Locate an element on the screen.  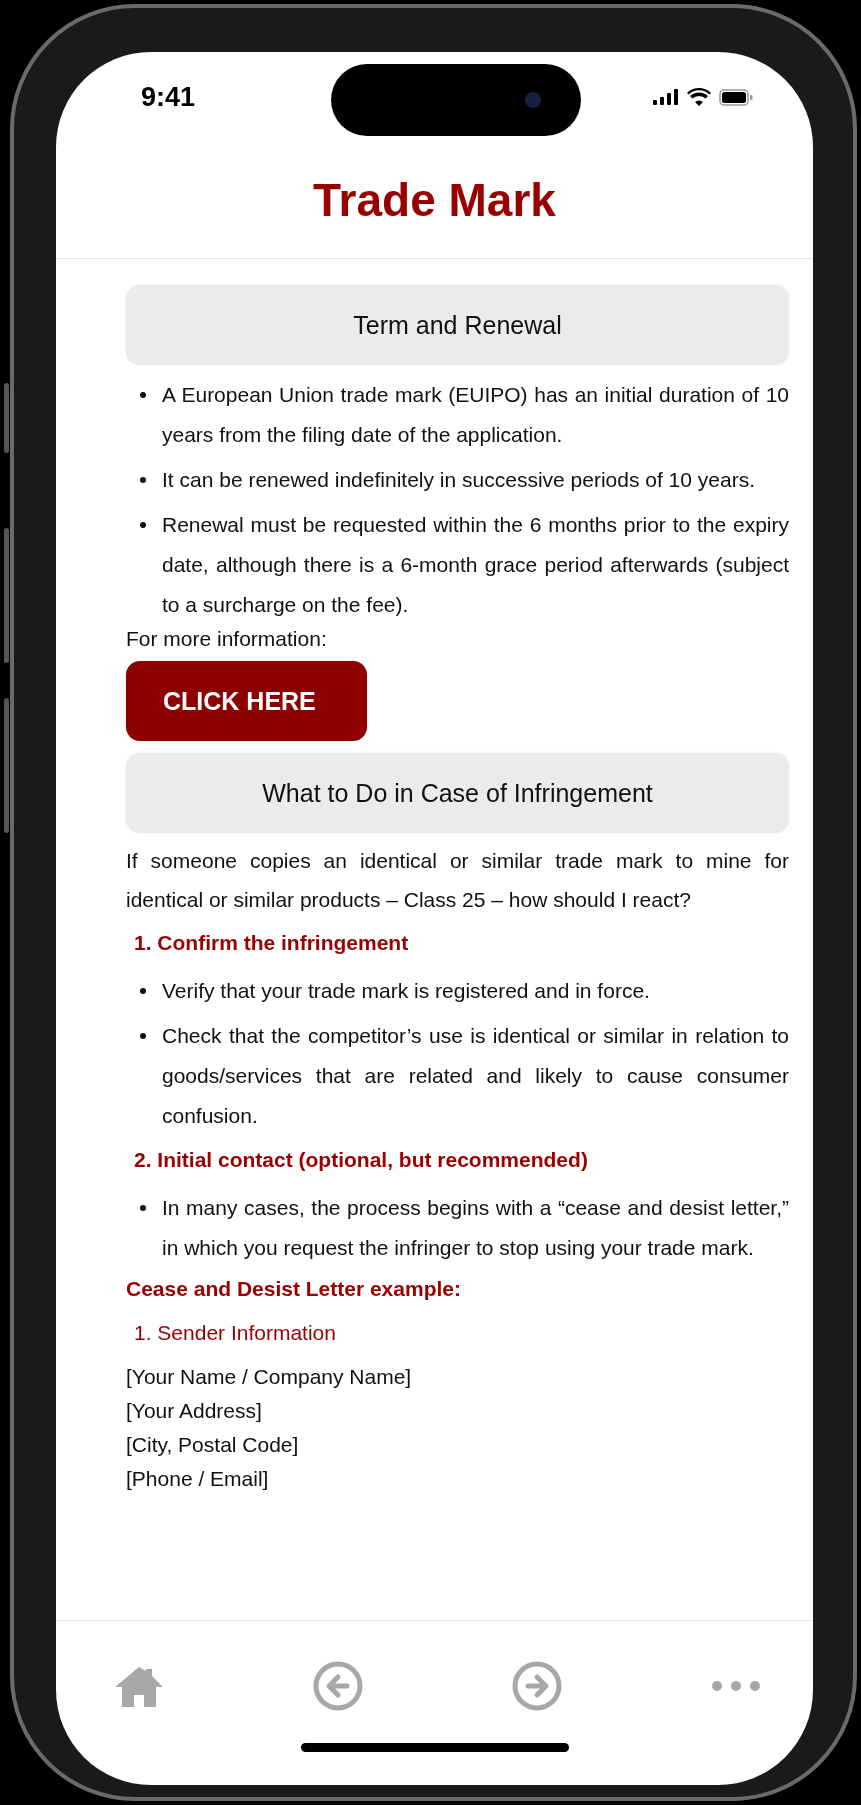
bullet-text: Verify that your trade mark is registered and in force. is located at coordinates (406, 991).